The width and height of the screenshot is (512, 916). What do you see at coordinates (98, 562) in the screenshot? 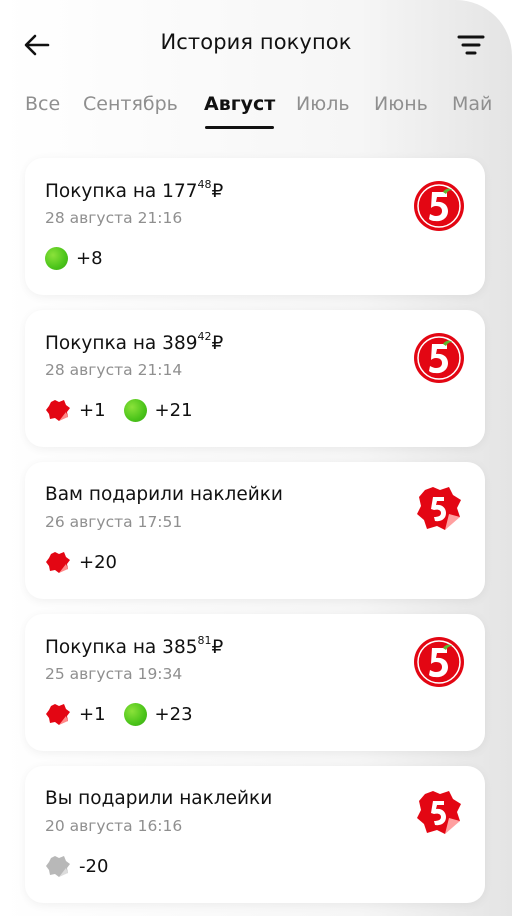
I see `reward-value: +20` at bounding box center [98, 562].